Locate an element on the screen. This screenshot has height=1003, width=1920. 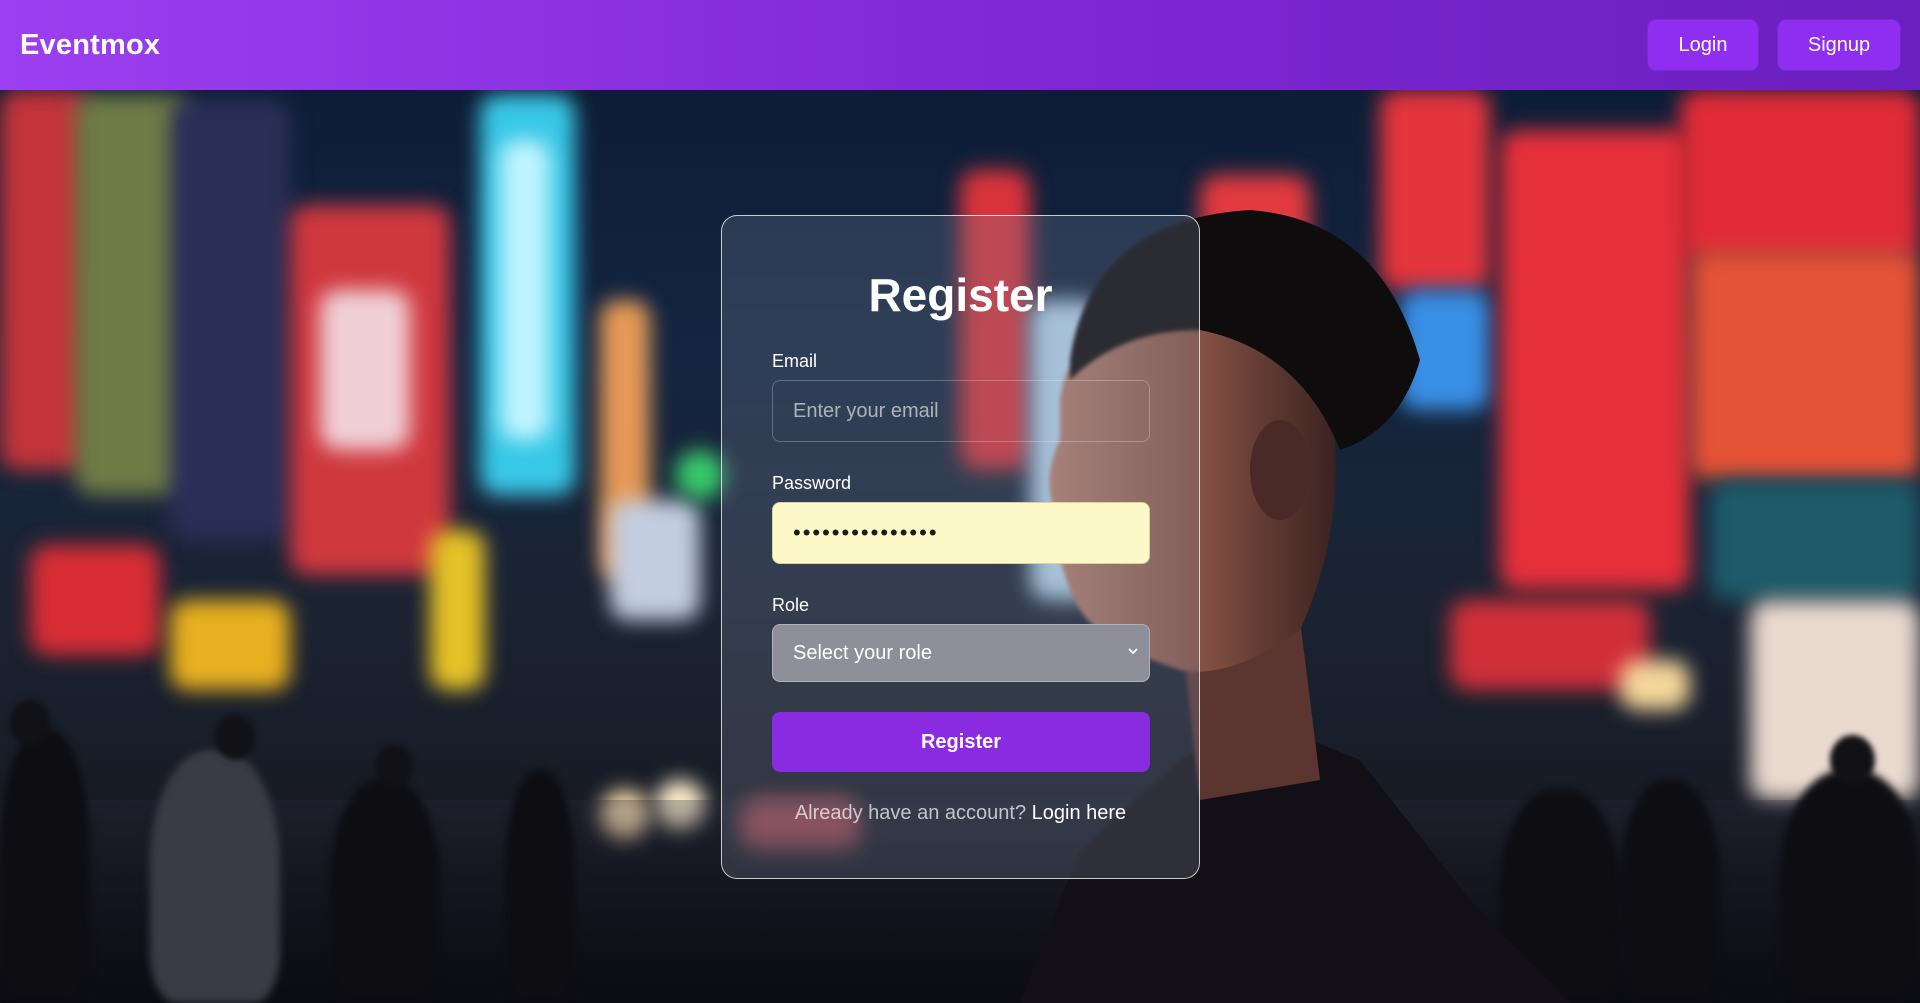
role-select-value: Select your role is located at coordinates (961, 653).